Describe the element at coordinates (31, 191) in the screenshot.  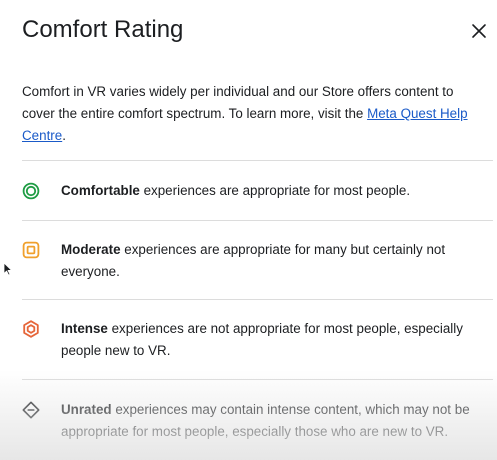
I see `comfortable-icon` at that location.